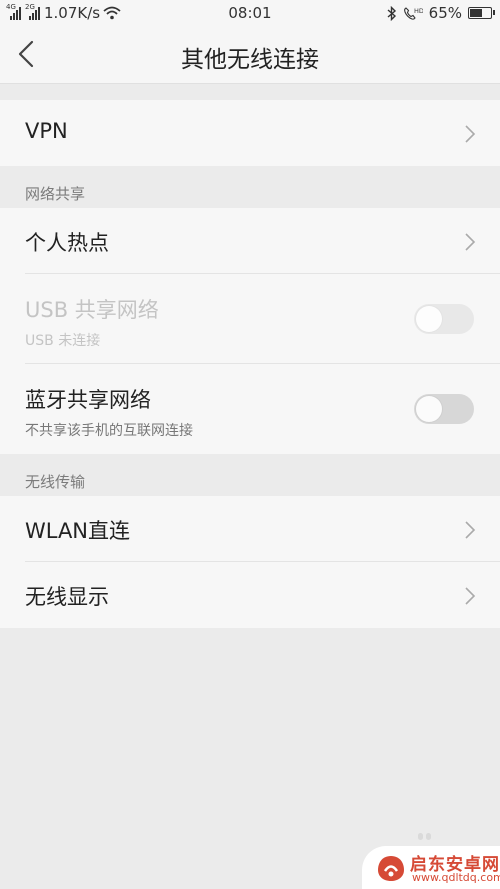  What do you see at coordinates (476, 13) in the screenshot?
I see `battery-fill` at bounding box center [476, 13].